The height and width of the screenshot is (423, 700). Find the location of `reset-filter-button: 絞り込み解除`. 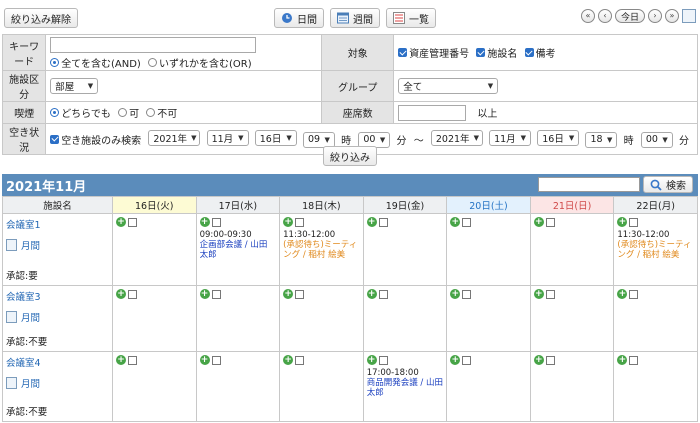

reset-filter-button: 絞り込み解除 is located at coordinates (41, 18).